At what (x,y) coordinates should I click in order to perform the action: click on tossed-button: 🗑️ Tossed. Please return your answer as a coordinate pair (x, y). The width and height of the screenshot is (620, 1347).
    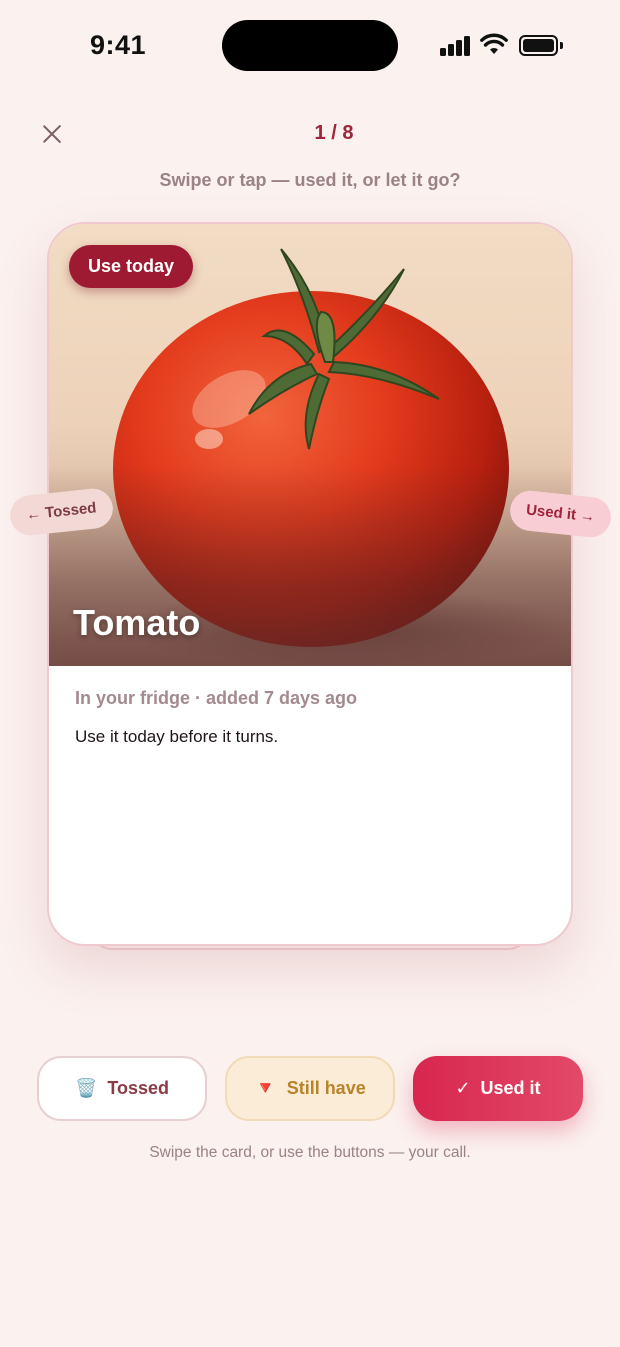
    Looking at the image, I should click on (122, 1088).